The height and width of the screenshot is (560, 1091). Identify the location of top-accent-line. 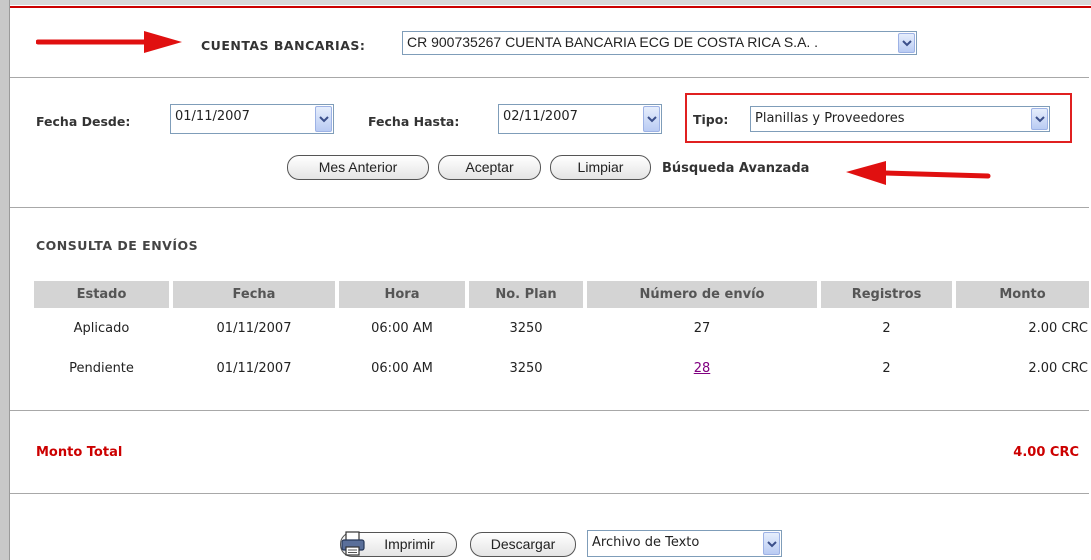
(550, 7).